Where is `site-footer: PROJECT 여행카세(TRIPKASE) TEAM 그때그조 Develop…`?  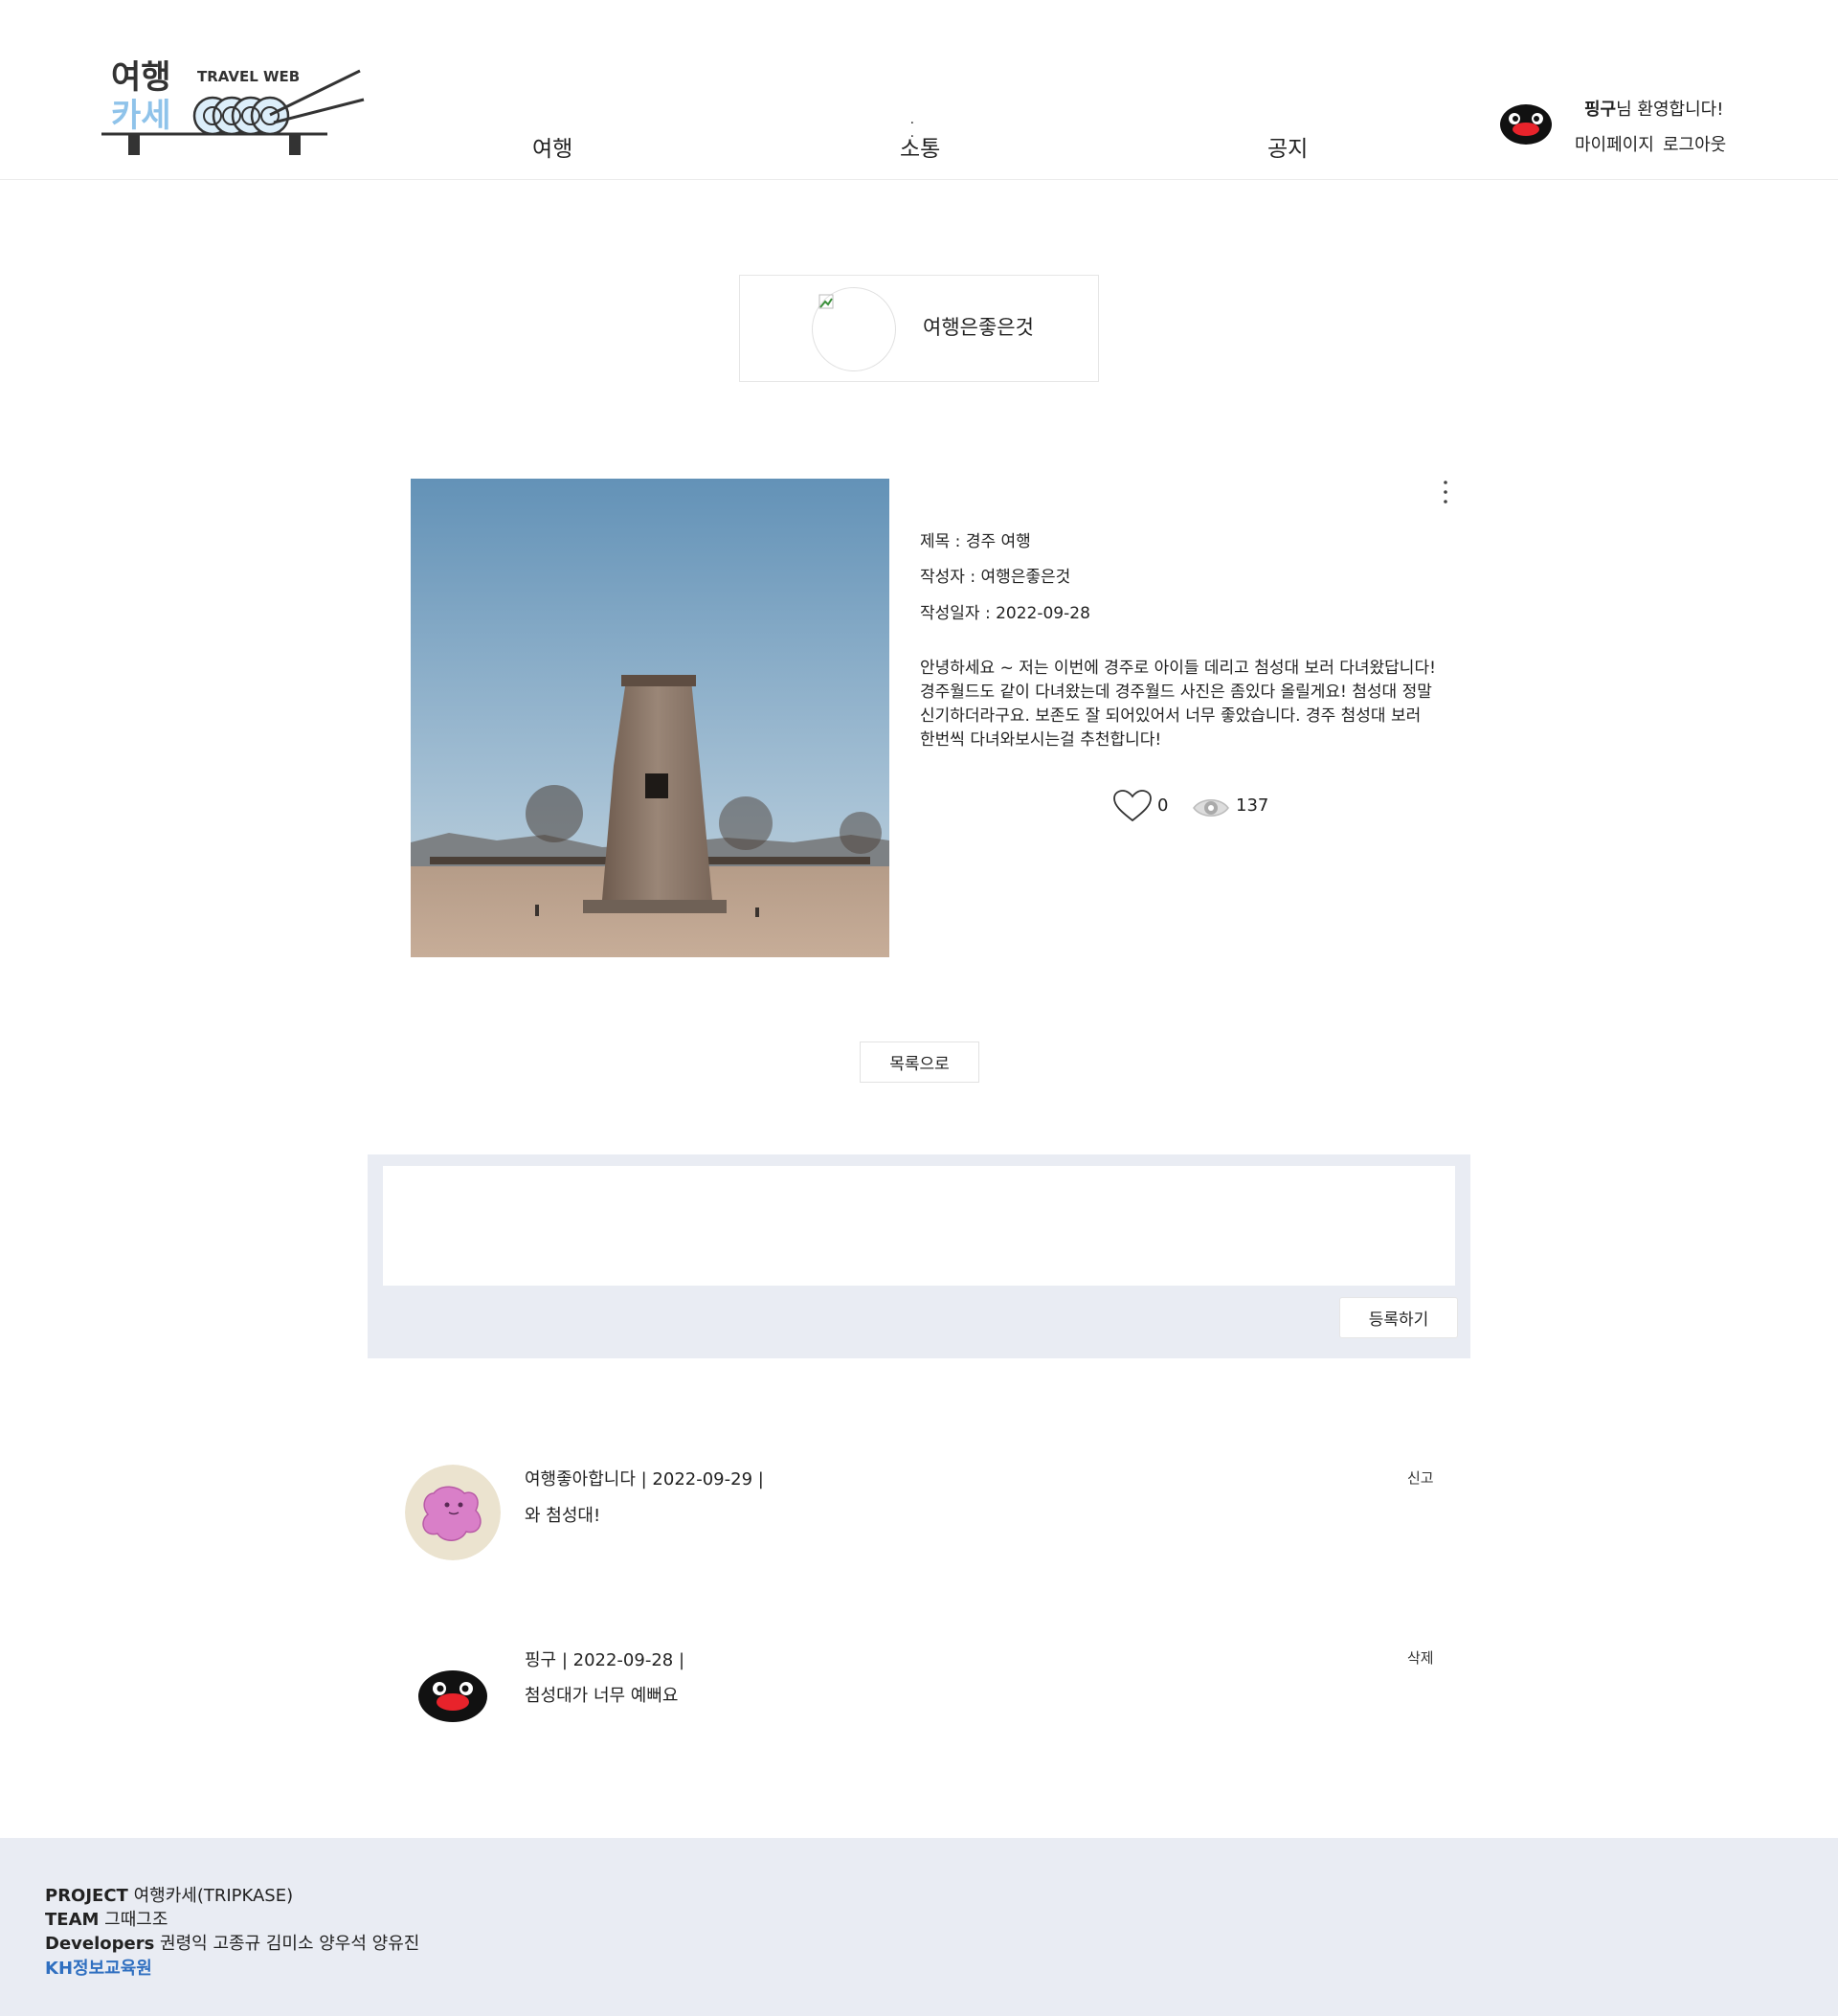
site-footer: PROJECT 여행카세(TRIPKASE) TEAM 그때그조 Develop… is located at coordinates (919, 1927).